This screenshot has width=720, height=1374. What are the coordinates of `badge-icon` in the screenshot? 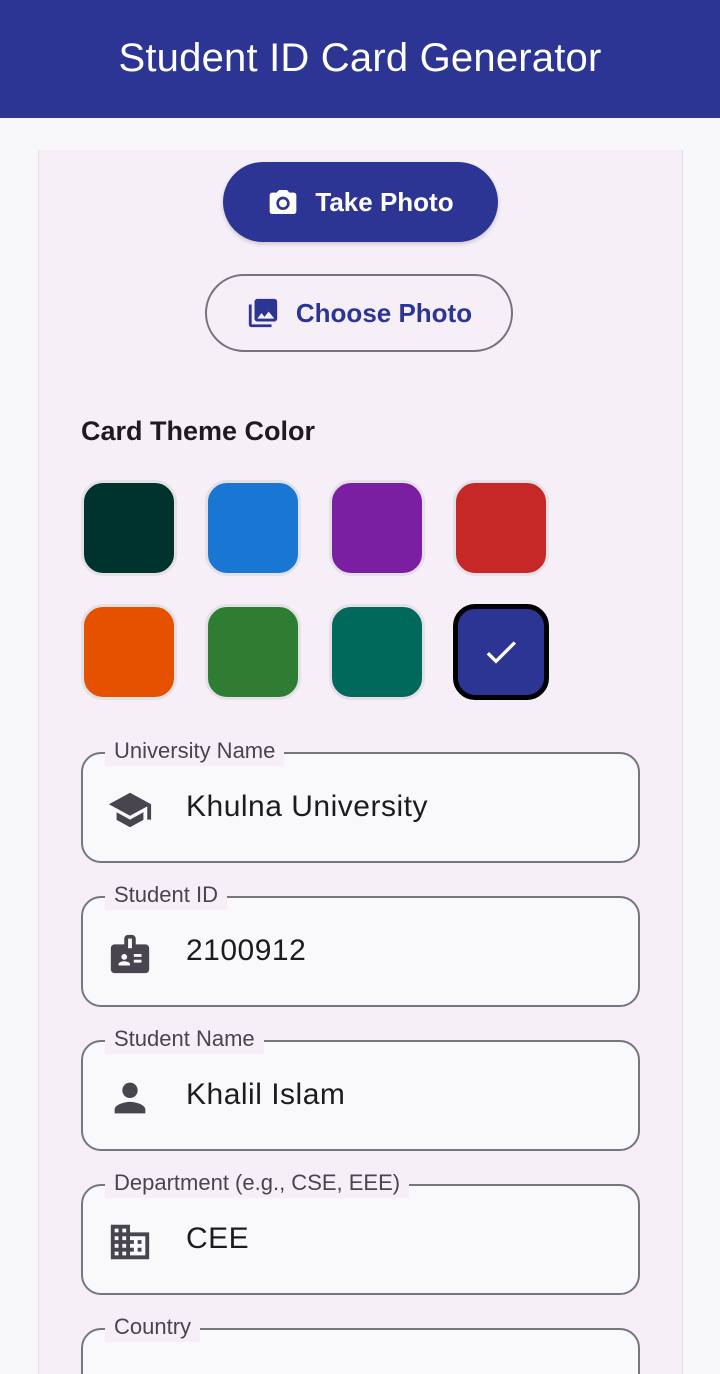 It's located at (130, 954).